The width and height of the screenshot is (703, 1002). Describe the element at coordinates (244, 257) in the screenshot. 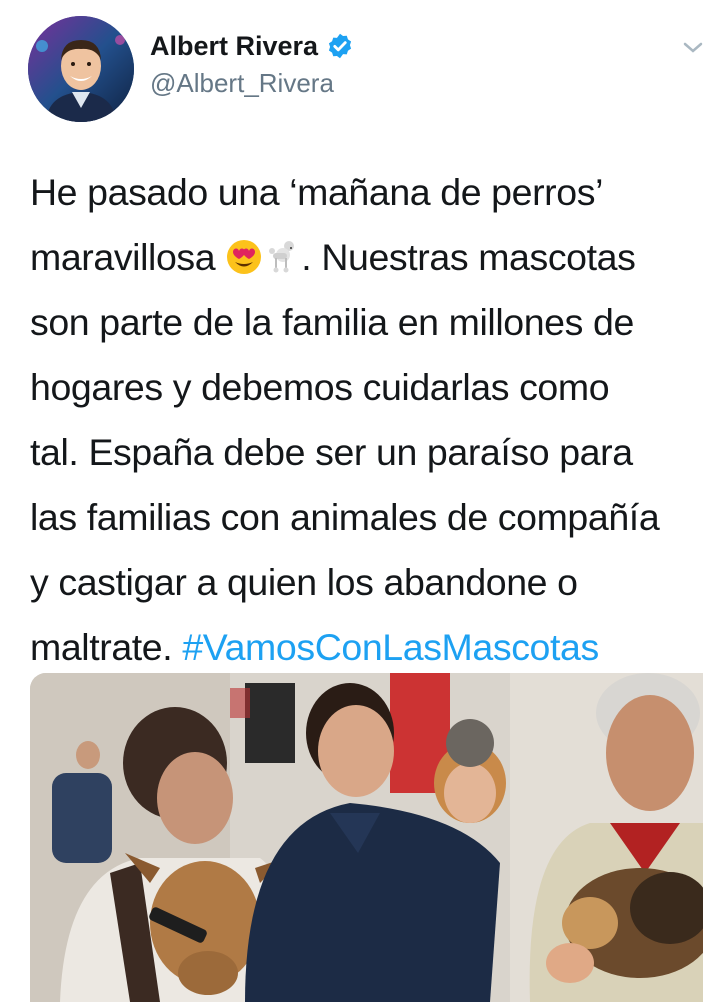

I see `heart-eyes-emoji-icon` at that location.